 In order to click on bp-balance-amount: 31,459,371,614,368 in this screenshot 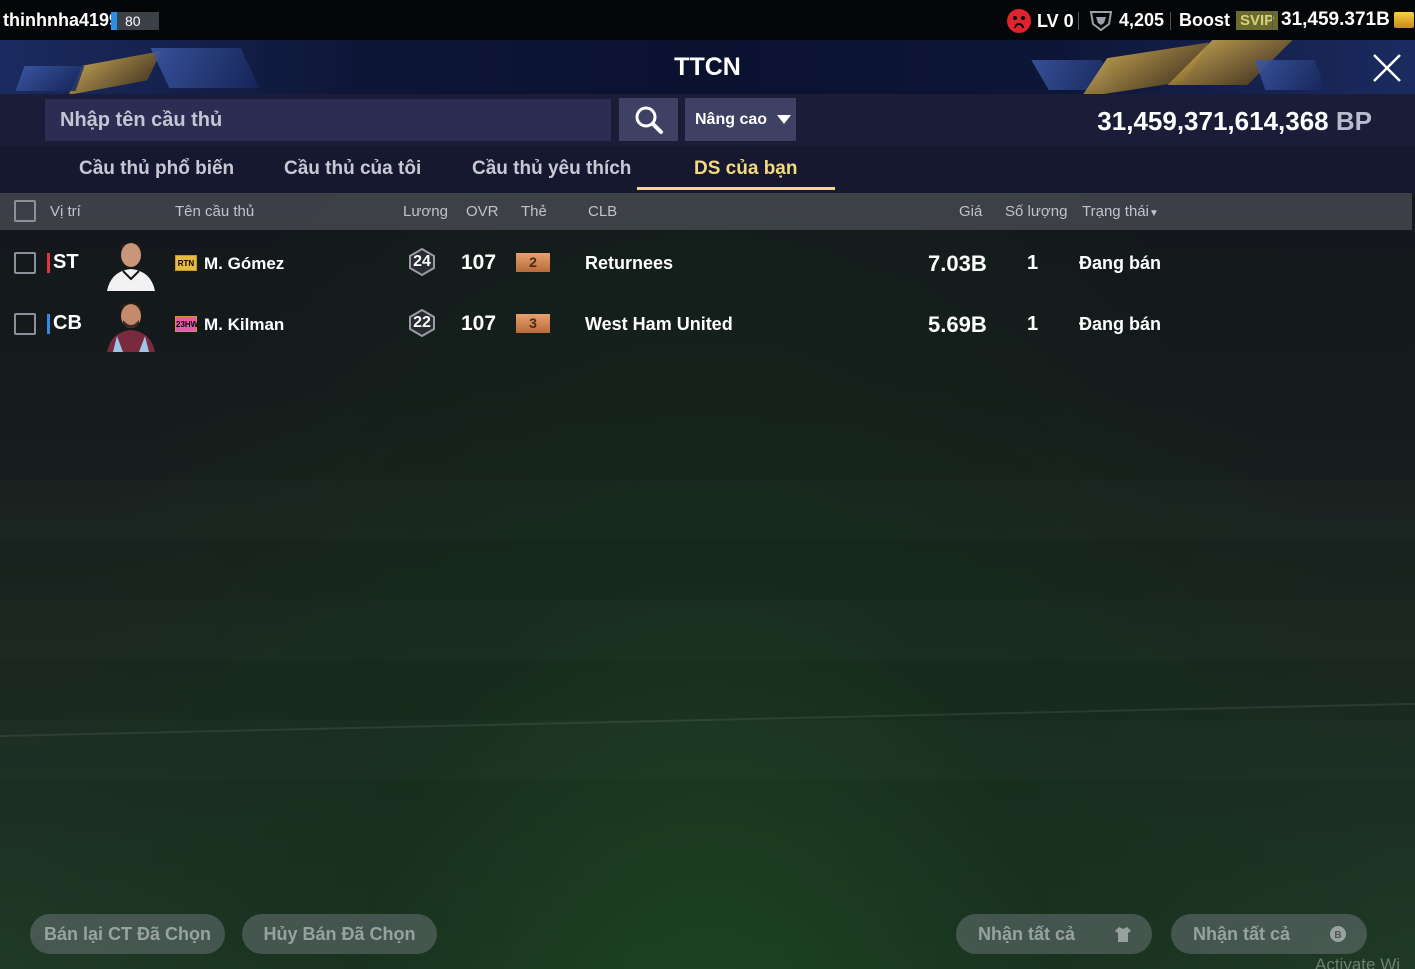, I will do `click(1213, 121)`.